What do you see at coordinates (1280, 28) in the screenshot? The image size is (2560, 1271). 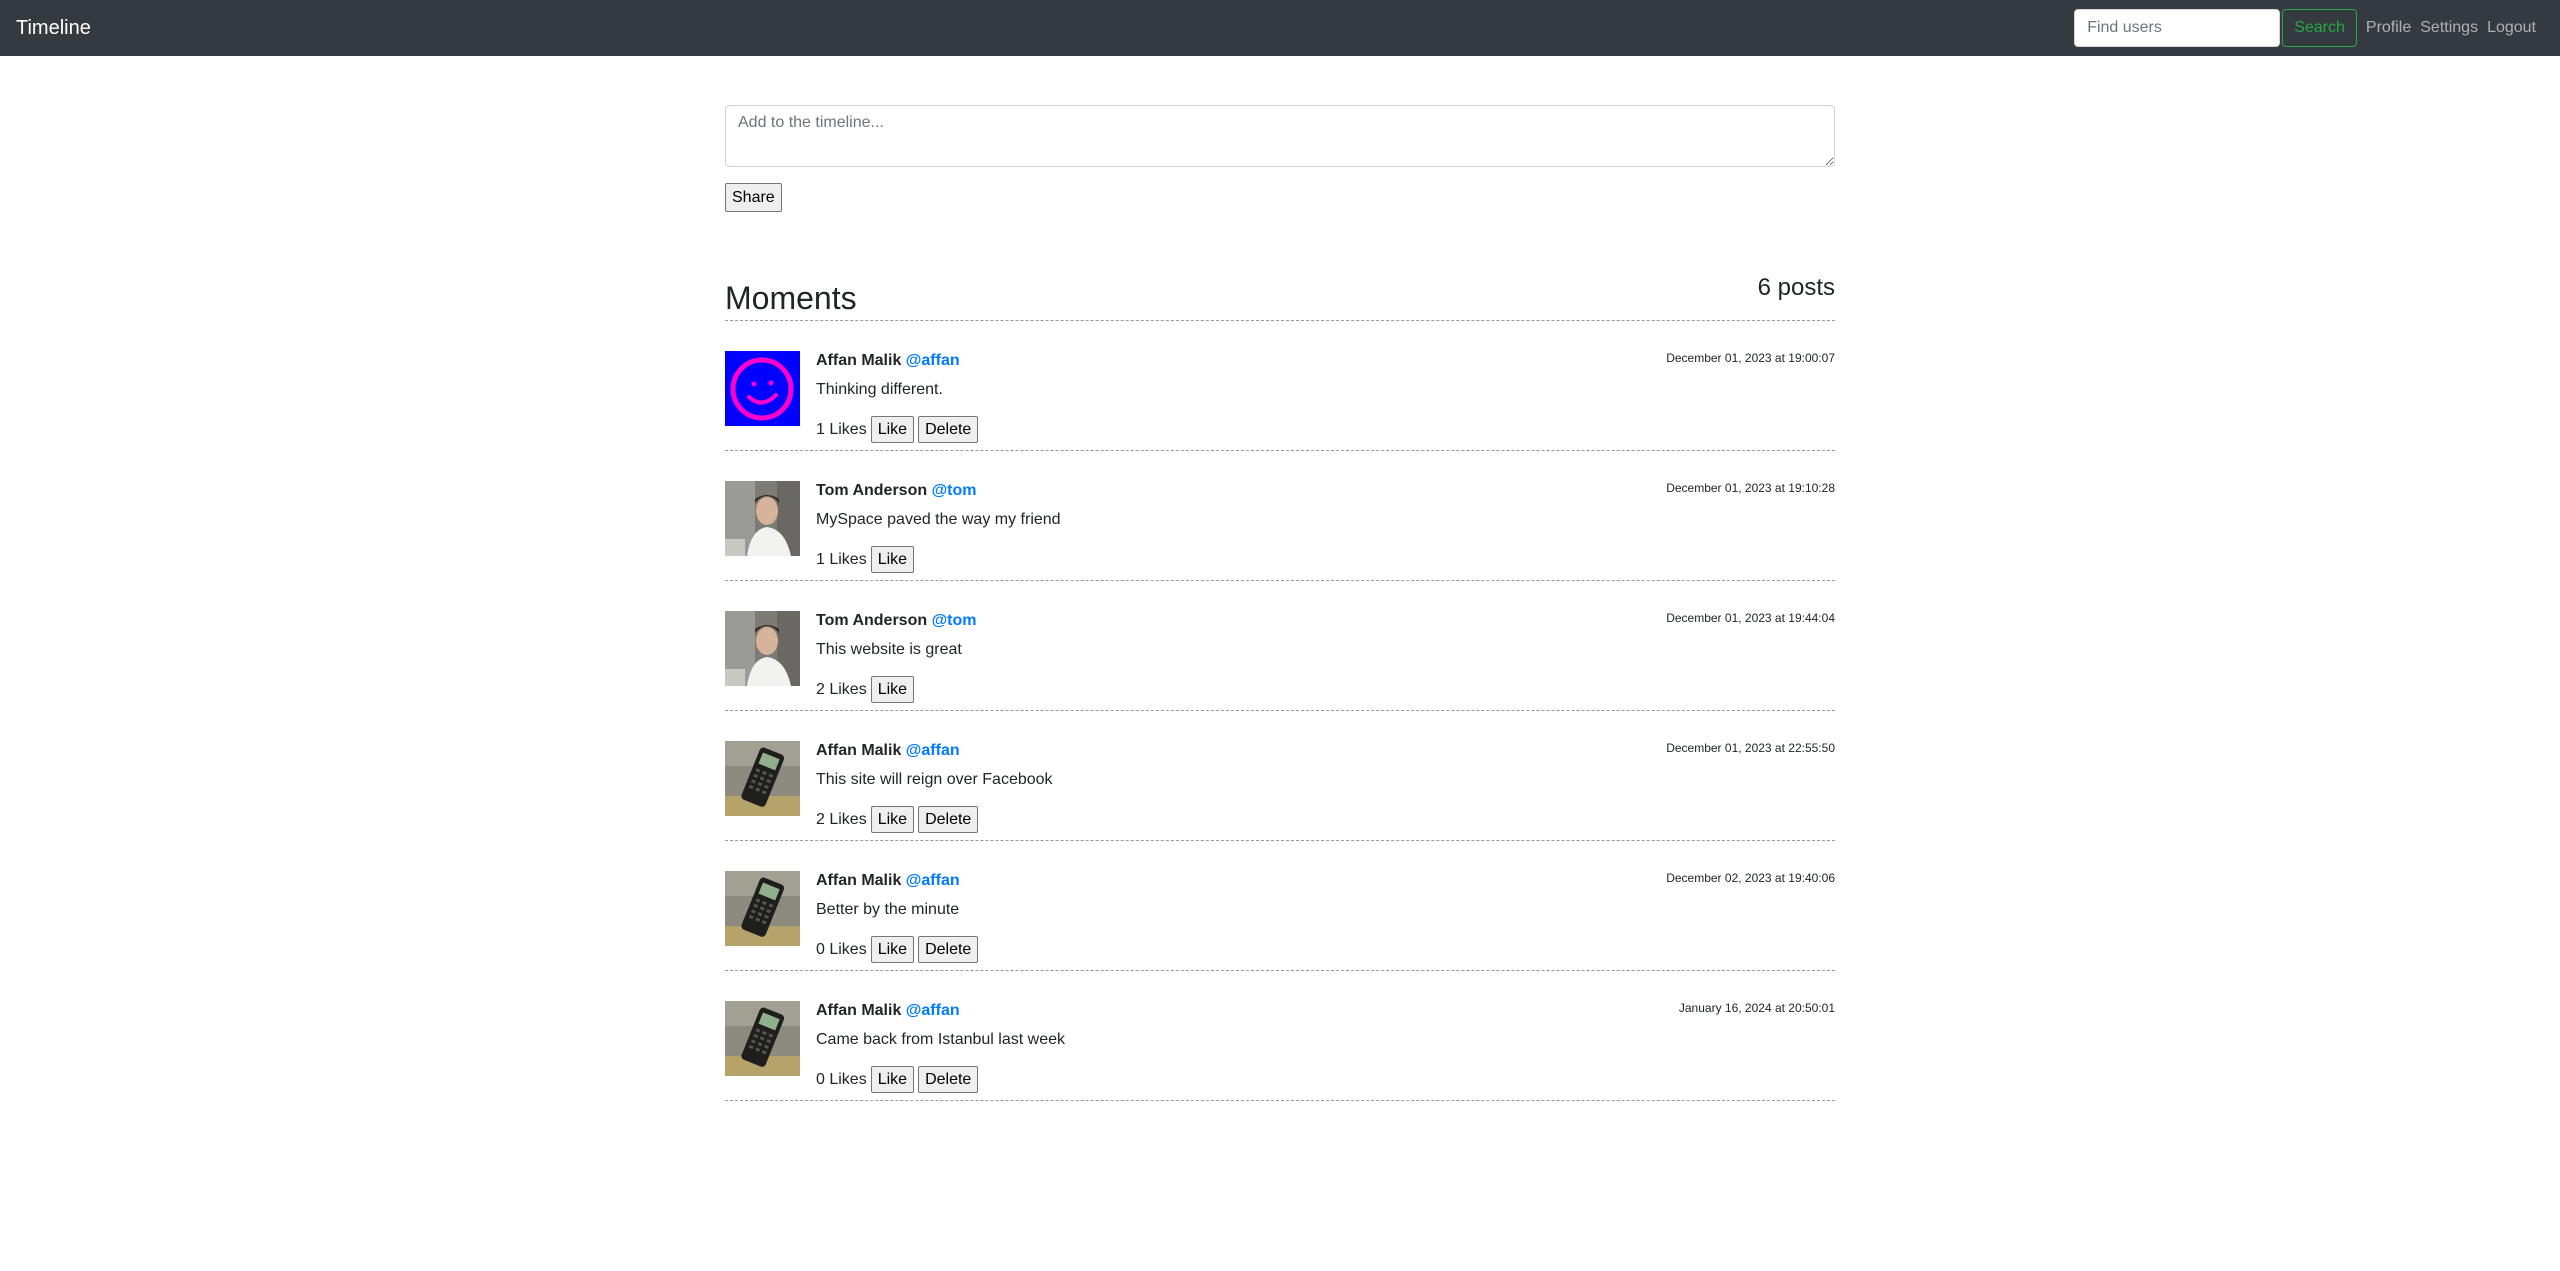 I see `top-navbar: Timeline Search Profile Settings Logout` at bounding box center [1280, 28].